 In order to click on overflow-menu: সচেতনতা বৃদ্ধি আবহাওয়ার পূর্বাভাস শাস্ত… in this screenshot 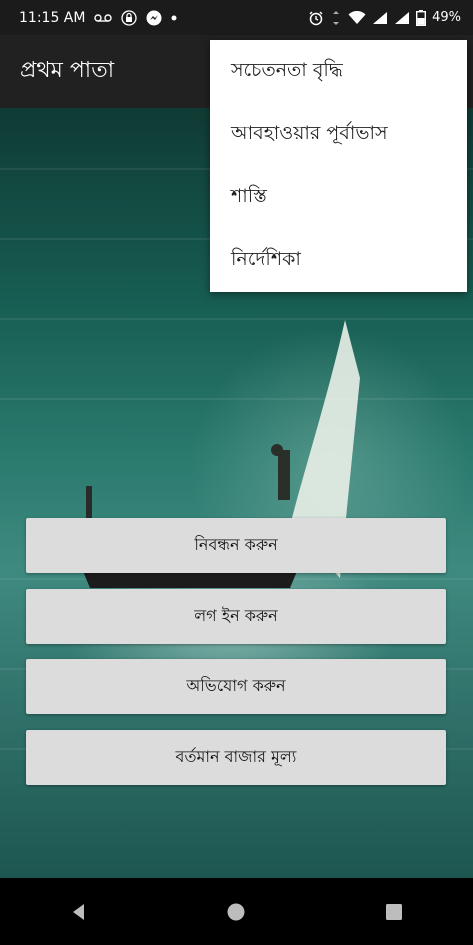, I will do `click(338, 166)`.